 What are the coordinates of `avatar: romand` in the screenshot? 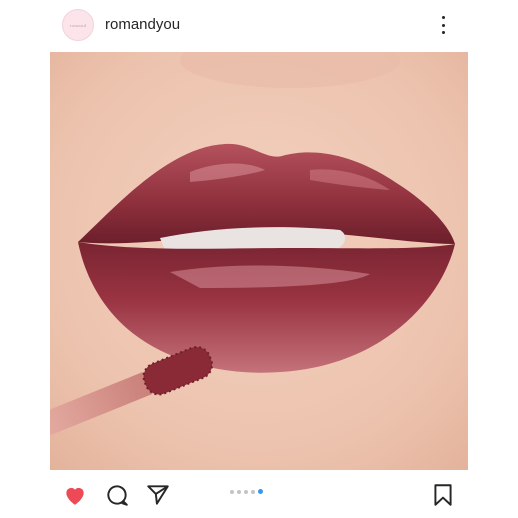 It's located at (78, 25).